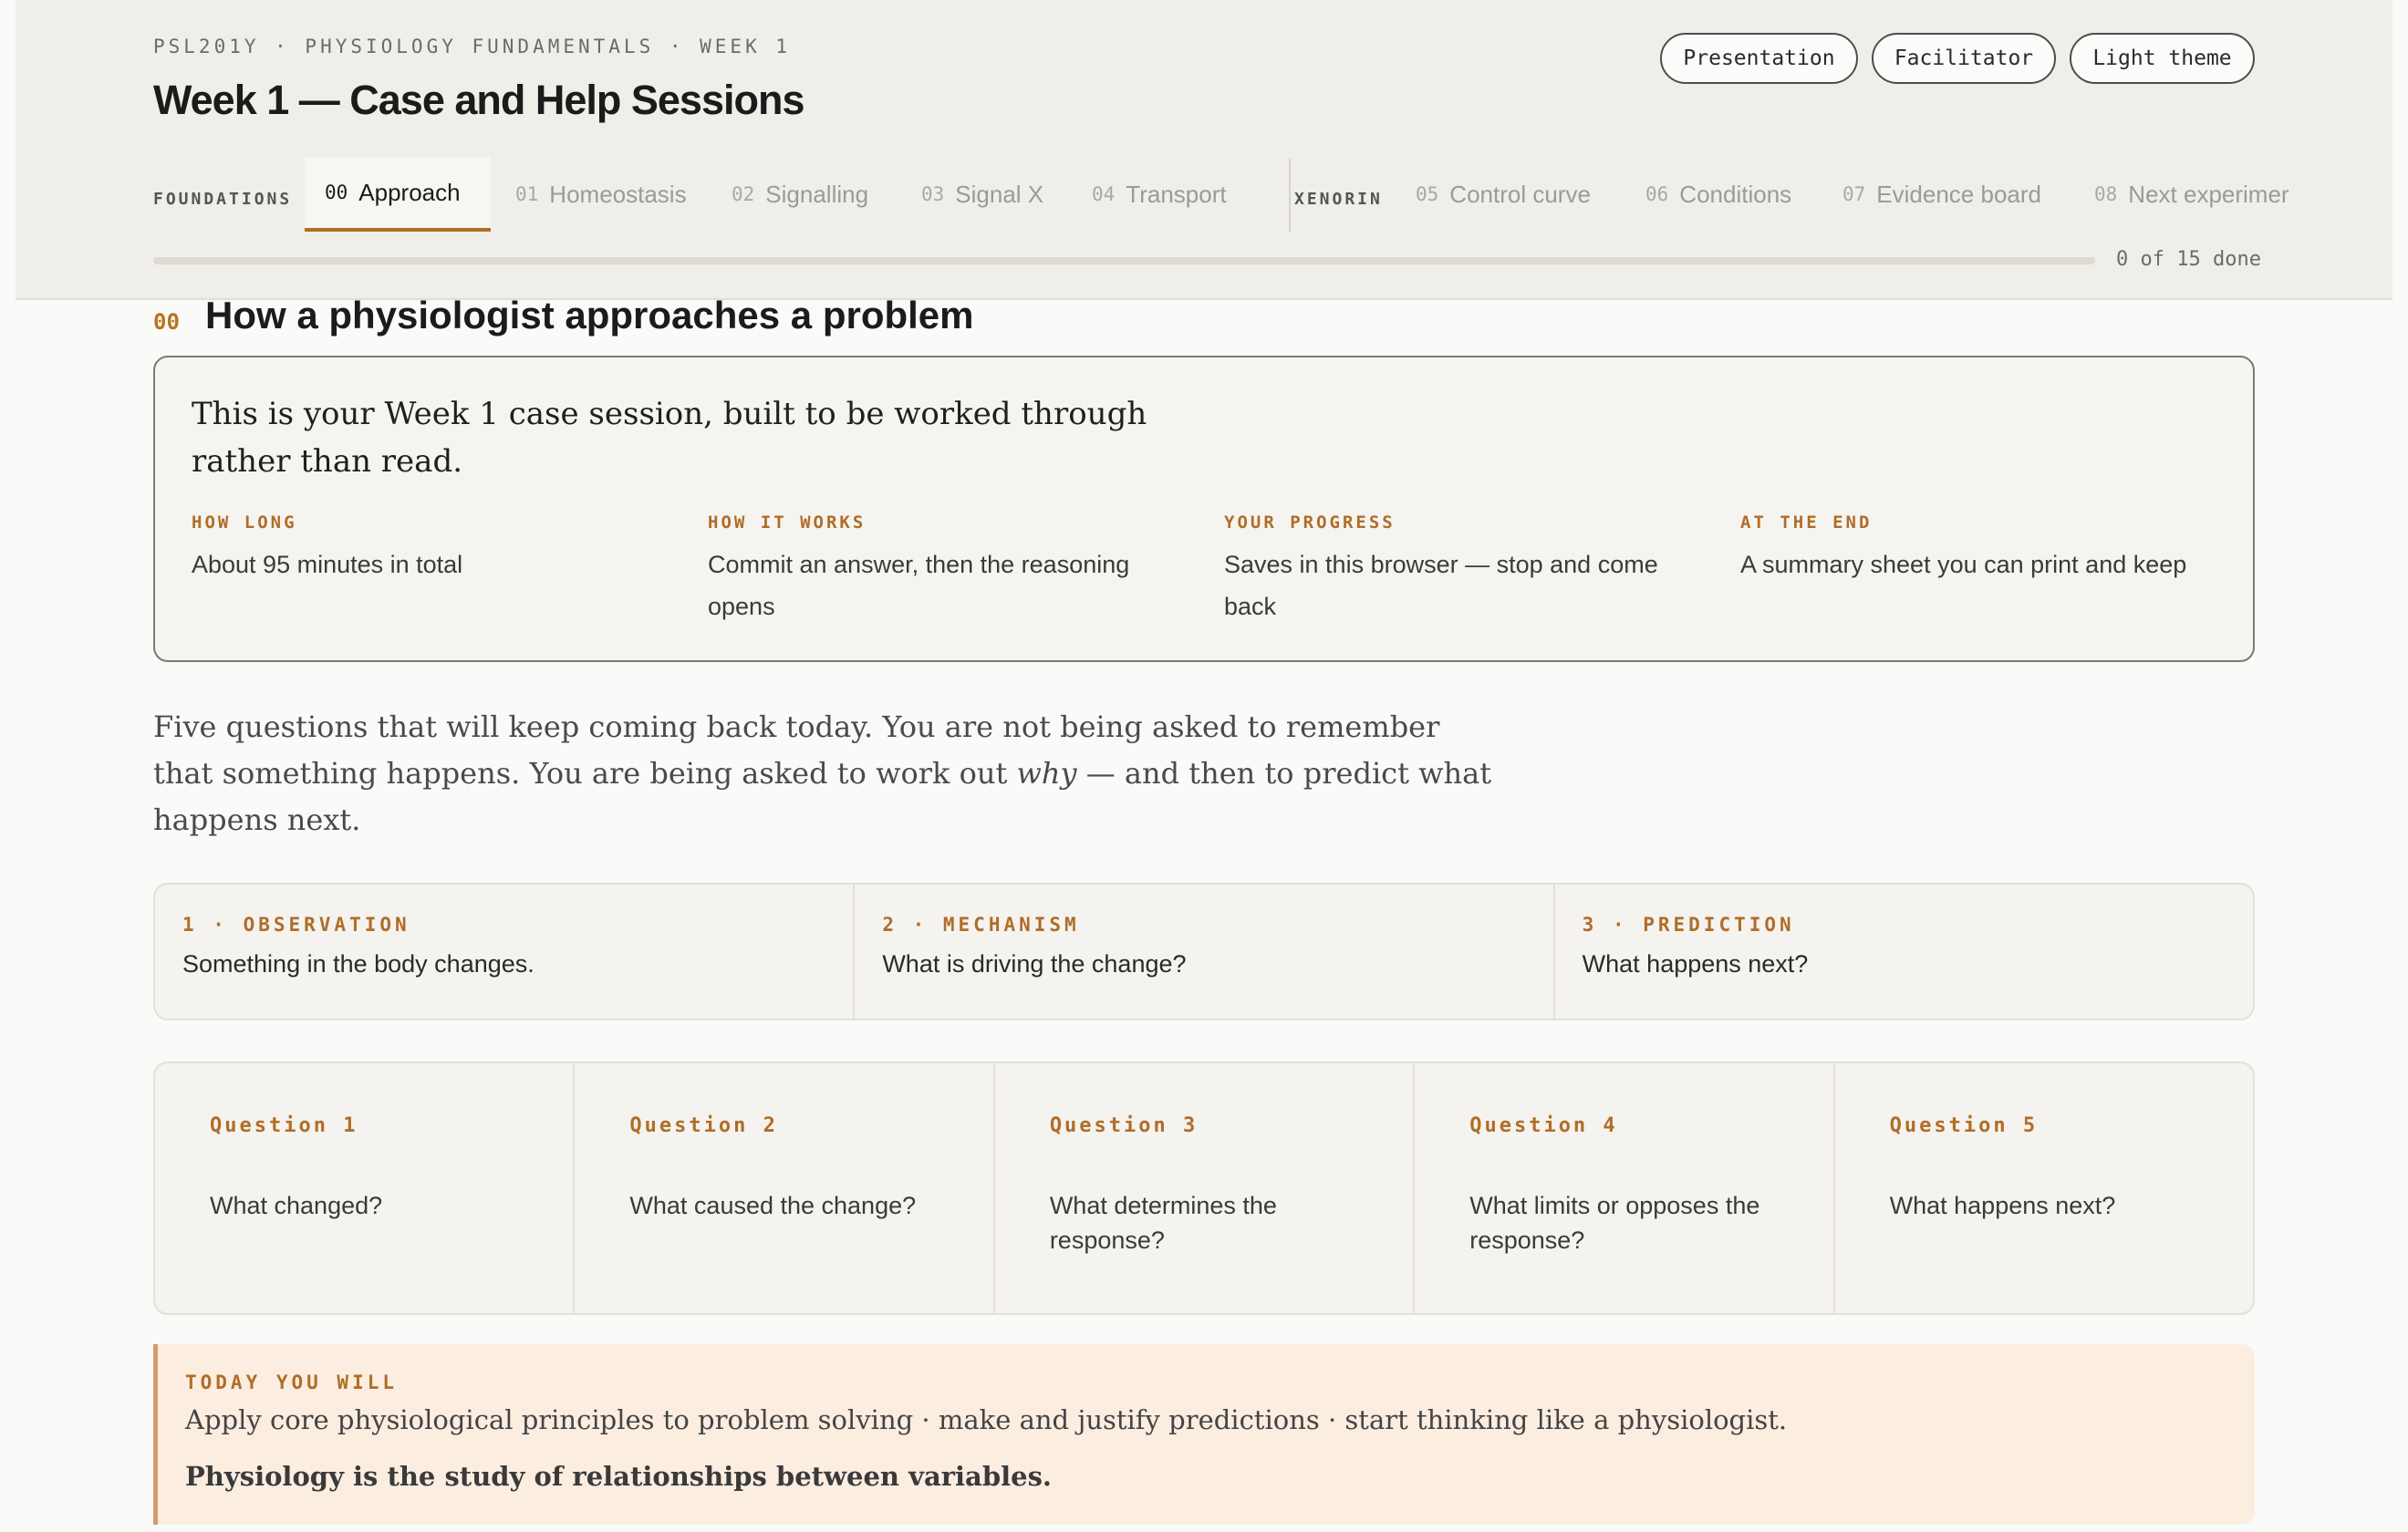 The height and width of the screenshot is (1532, 2408). What do you see at coordinates (1963, 564) in the screenshot?
I see `fact-value: A summary sheet you can print and keep` at bounding box center [1963, 564].